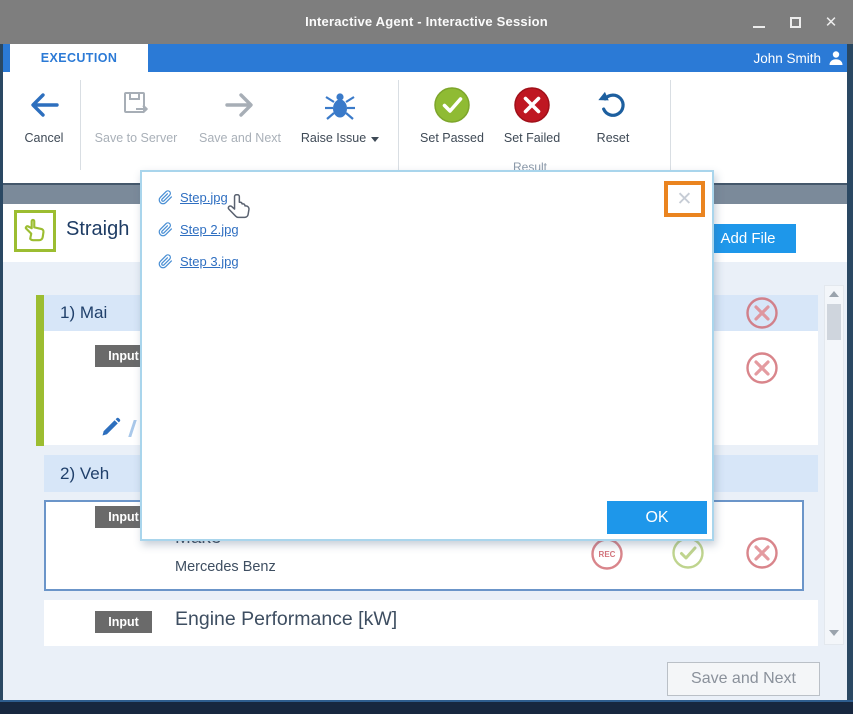 This screenshot has height=714, width=853. I want to click on tab-execution: EXECUTION, so click(79, 58).